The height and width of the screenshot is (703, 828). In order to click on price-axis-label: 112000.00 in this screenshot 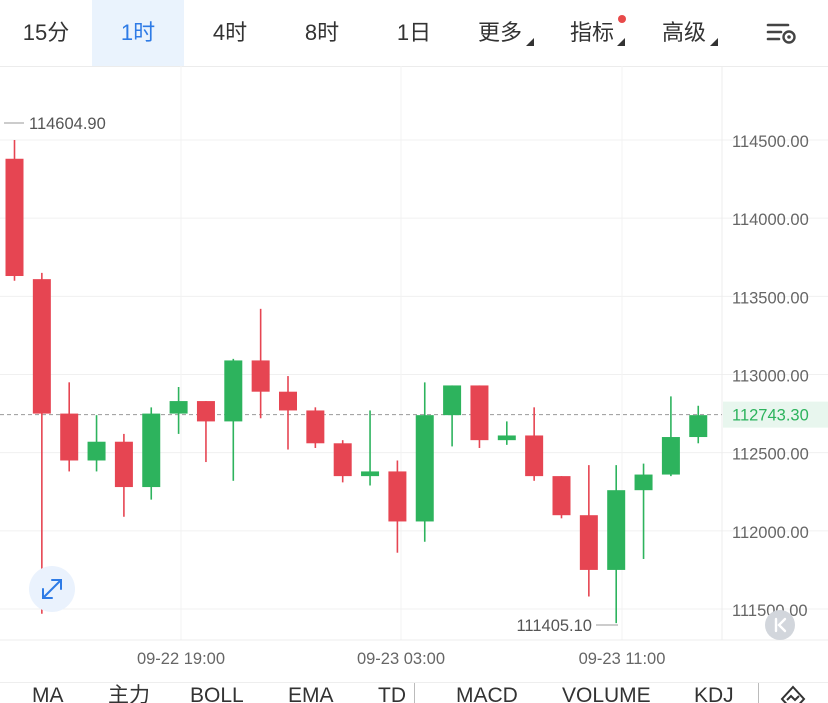, I will do `click(770, 533)`.